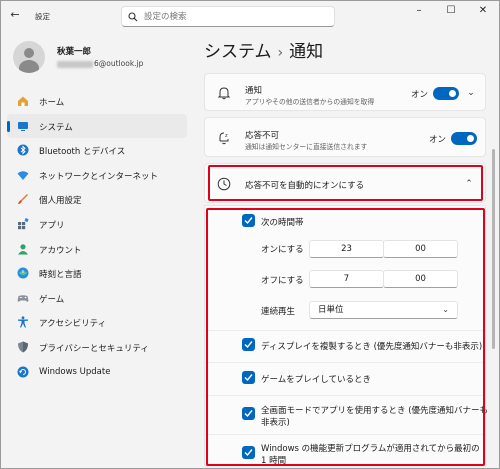 This screenshot has width=500, height=469. Describe the element at coordinates (97, 175) in the screenshot. I see `sidebar-item-network: ネットワークとインターネット` at that location.